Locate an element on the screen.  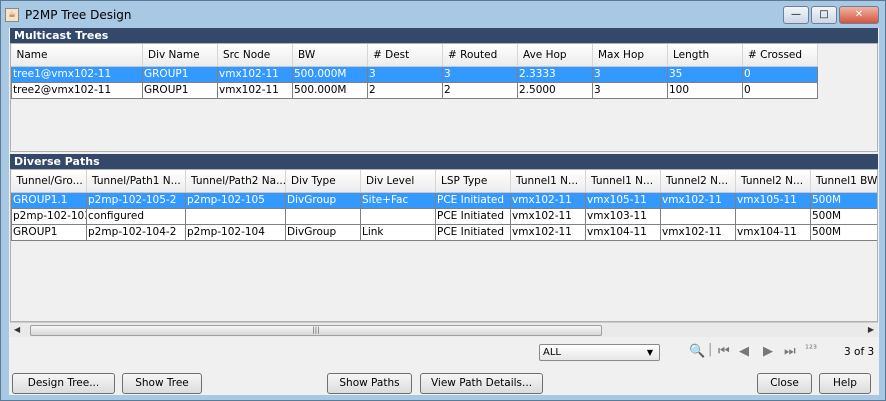
column-header: LSP Type is located at coordinates (473, 181).